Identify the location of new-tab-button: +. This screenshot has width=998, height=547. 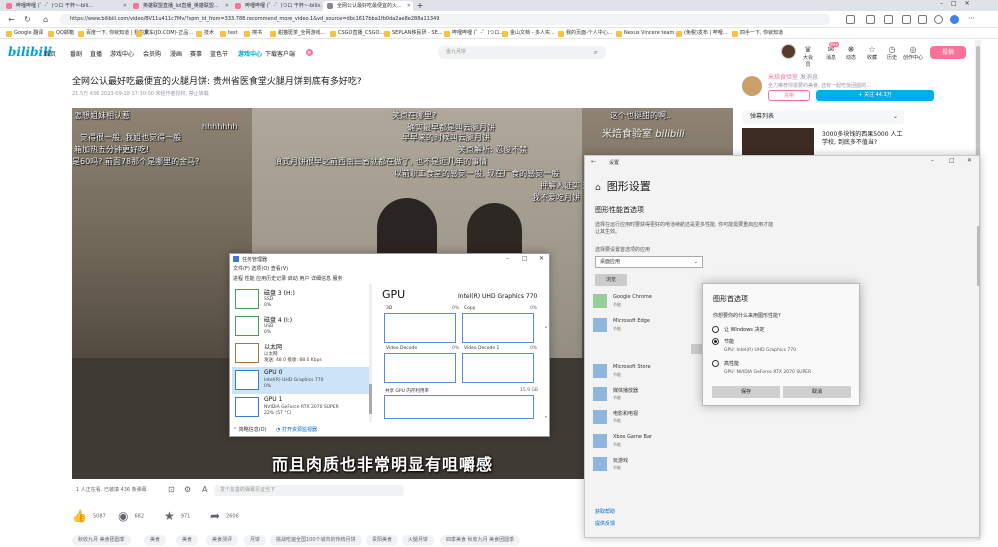
(420, 6).